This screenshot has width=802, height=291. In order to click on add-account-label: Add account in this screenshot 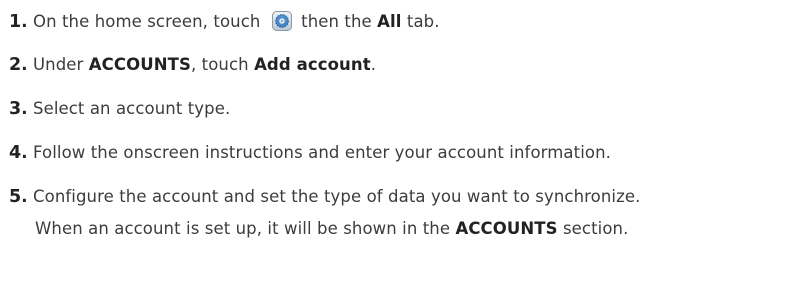, I will do `click(312, 64)`.